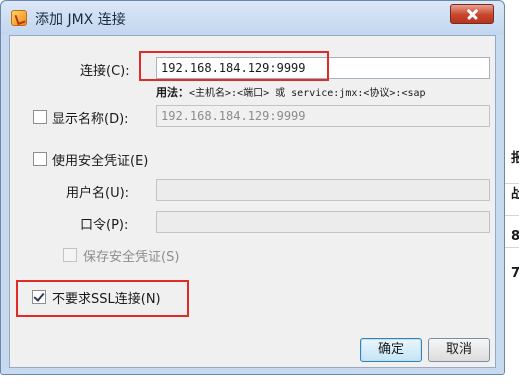 The image size is (519, 388). I want to click on title-bar: 添加 JMX 连接, so click(252, 18).